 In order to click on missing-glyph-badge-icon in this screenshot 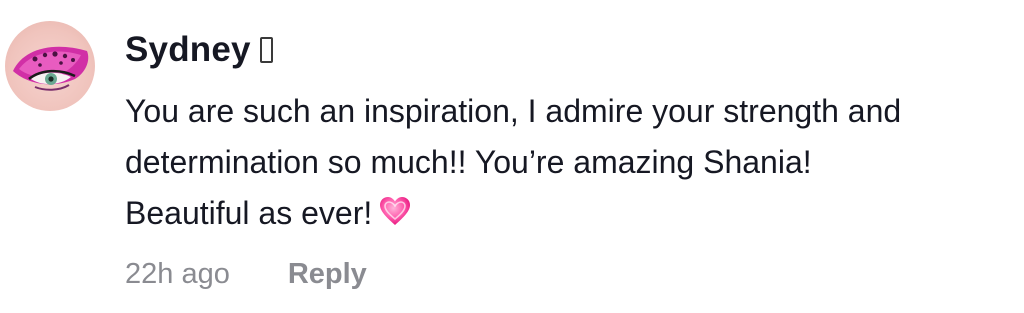, I will do `click(266, 50)`.